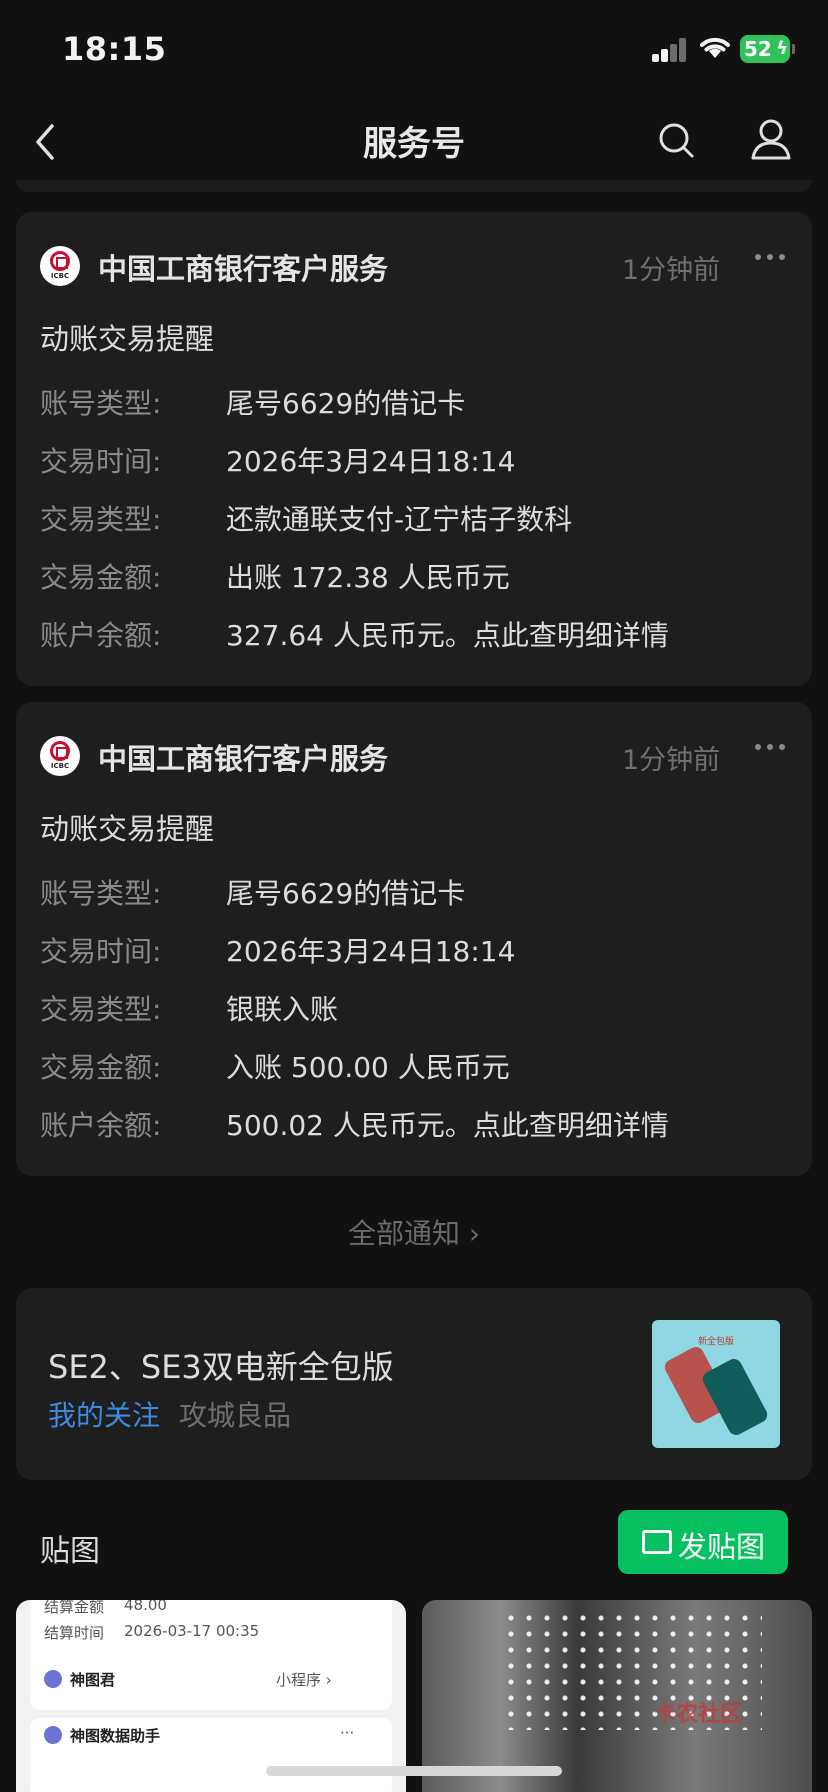 The width and height of the screenshot is (828, 1792). Describe the element at coordinates (114, 49) in the screenshot. I see `status-time: 18:15` at that location.